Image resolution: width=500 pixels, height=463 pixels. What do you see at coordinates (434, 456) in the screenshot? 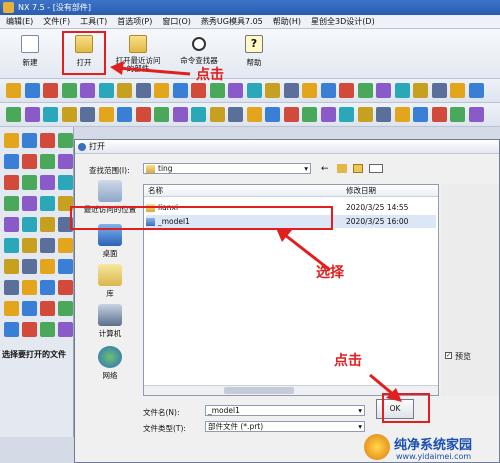
I see `watermark-url: www.yidaimei.com` at bounding box center [434, 456].